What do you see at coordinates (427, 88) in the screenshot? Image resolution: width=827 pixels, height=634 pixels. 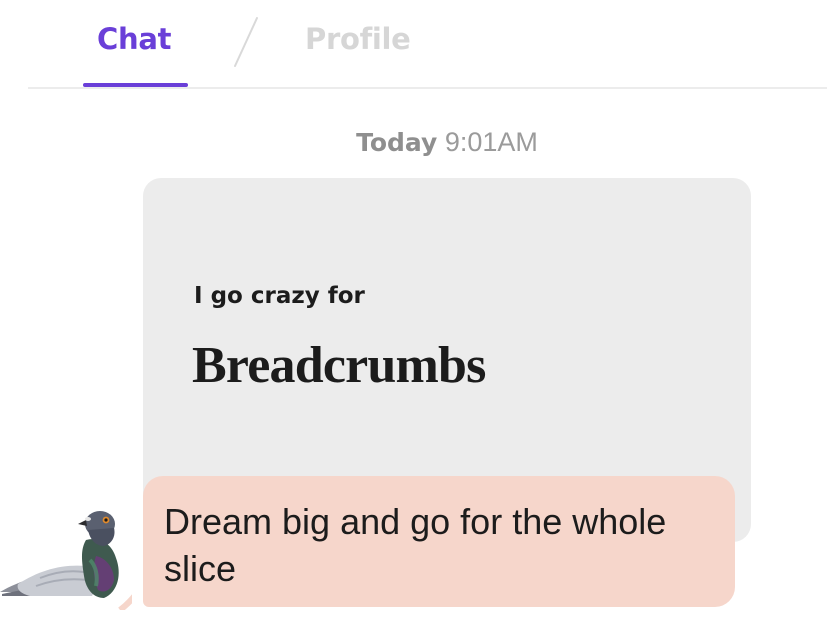 I see `tab-bar-divider` at bounding box center [427, 88].